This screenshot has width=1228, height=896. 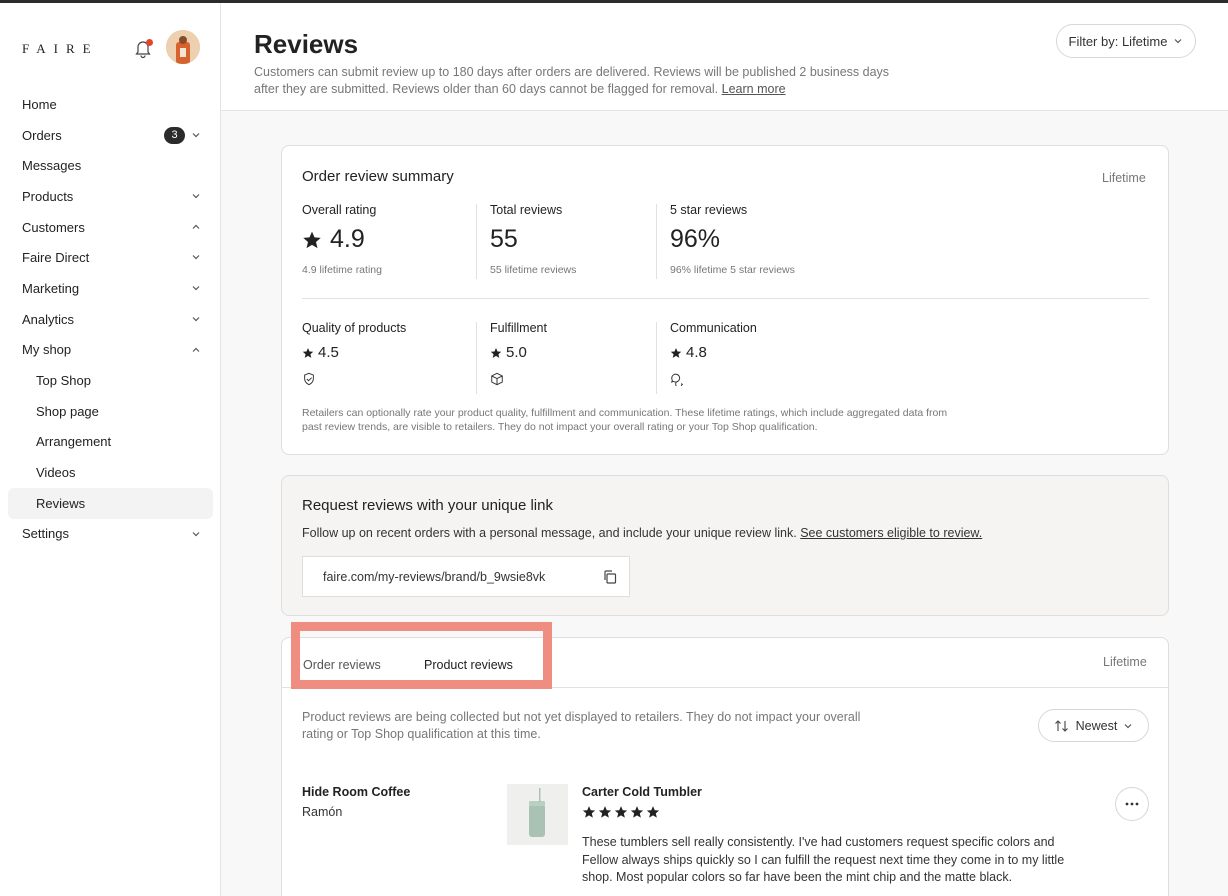 What do you see at coordinates (328, 352) in the screenshot?
I see `quality-value: 4.5` at bounding box center [328, 352].